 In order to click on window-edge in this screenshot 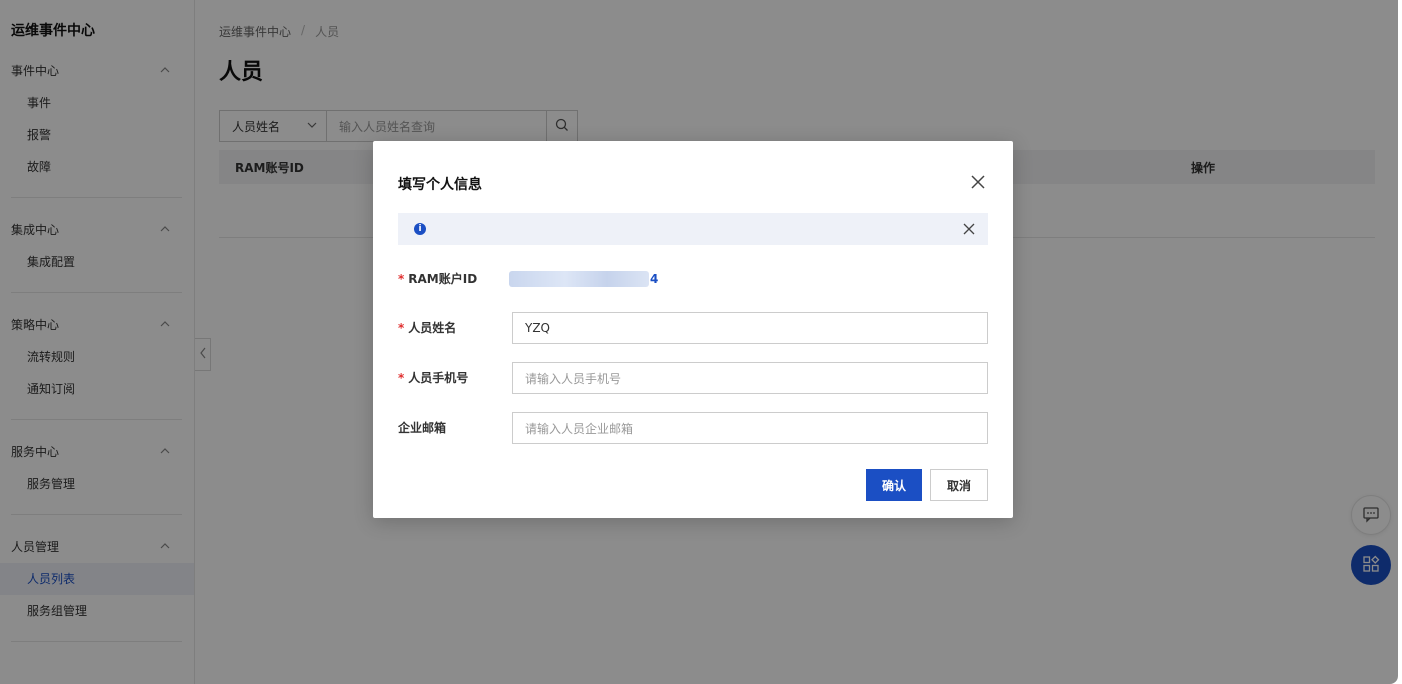, I will do `click(1400, 342)`.